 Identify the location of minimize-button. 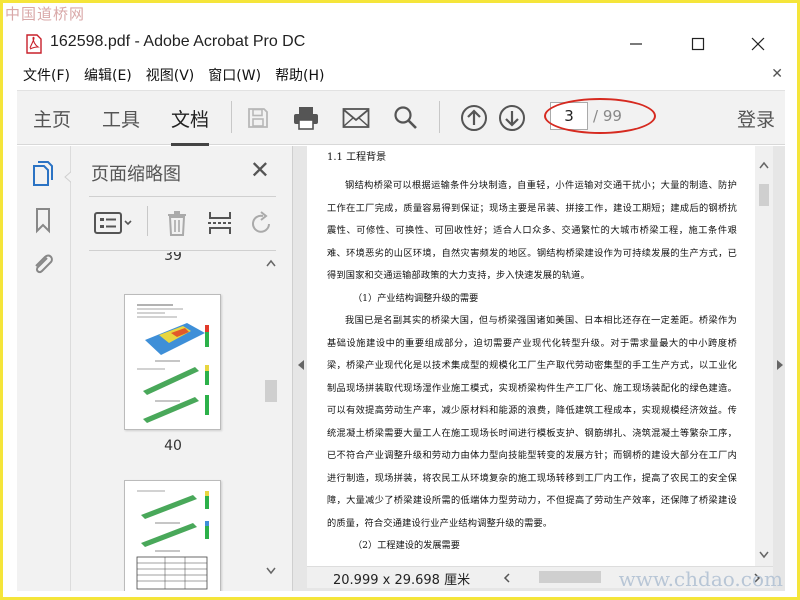
(636, 44).